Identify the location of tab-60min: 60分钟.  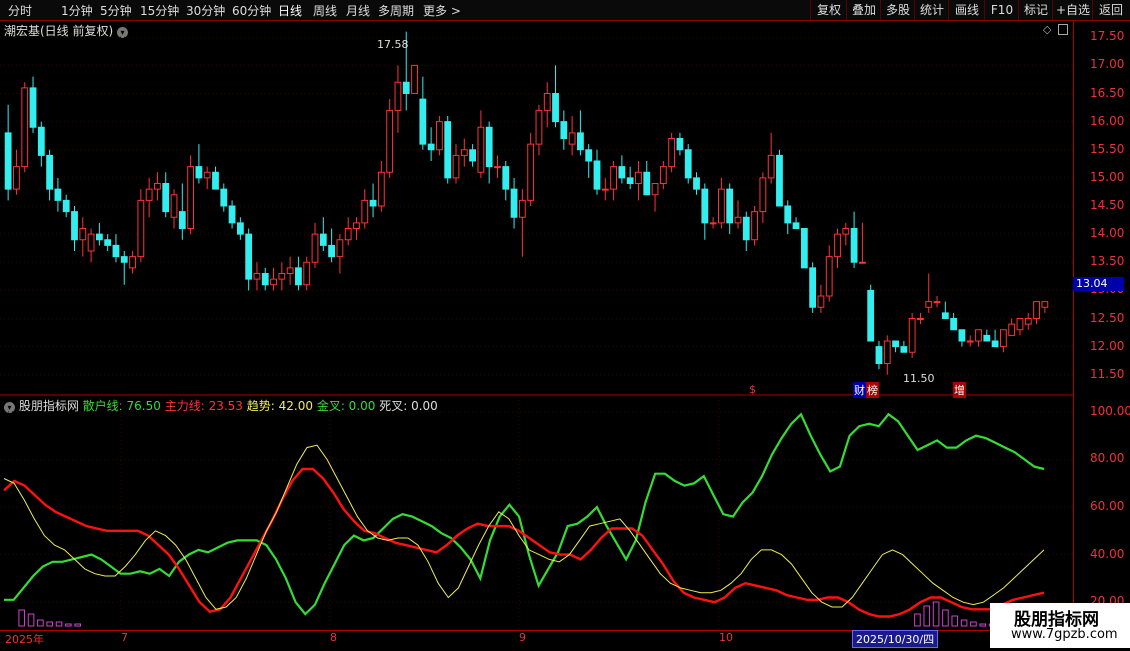
(251, 10).